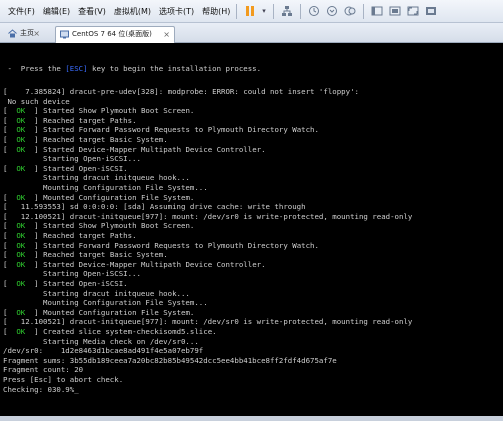 The image size is (503, 421). What do you see at coordinates (56, 11) in the screenshot?
I see `menu-edit: 编辑(E)` at bounding box center [56, 11].